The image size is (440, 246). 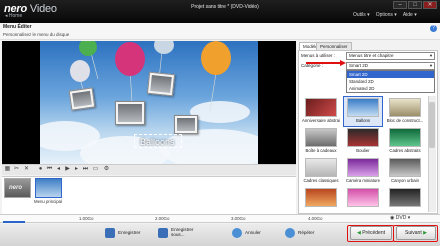 I want to click on next-icon: ▸, so click(x=76, y=169).